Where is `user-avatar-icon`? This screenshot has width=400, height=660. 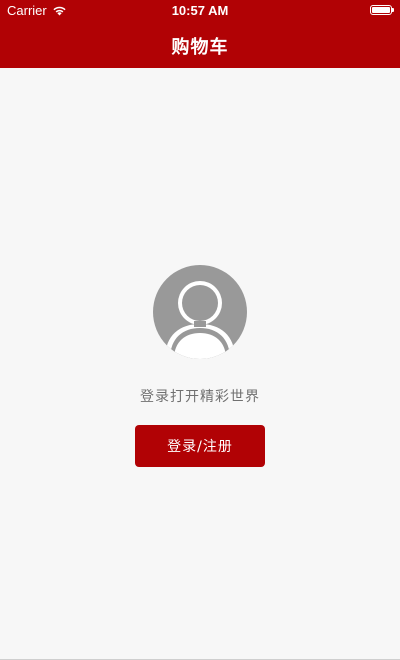
user-avatar-icon is located at coordinates (200, 312).